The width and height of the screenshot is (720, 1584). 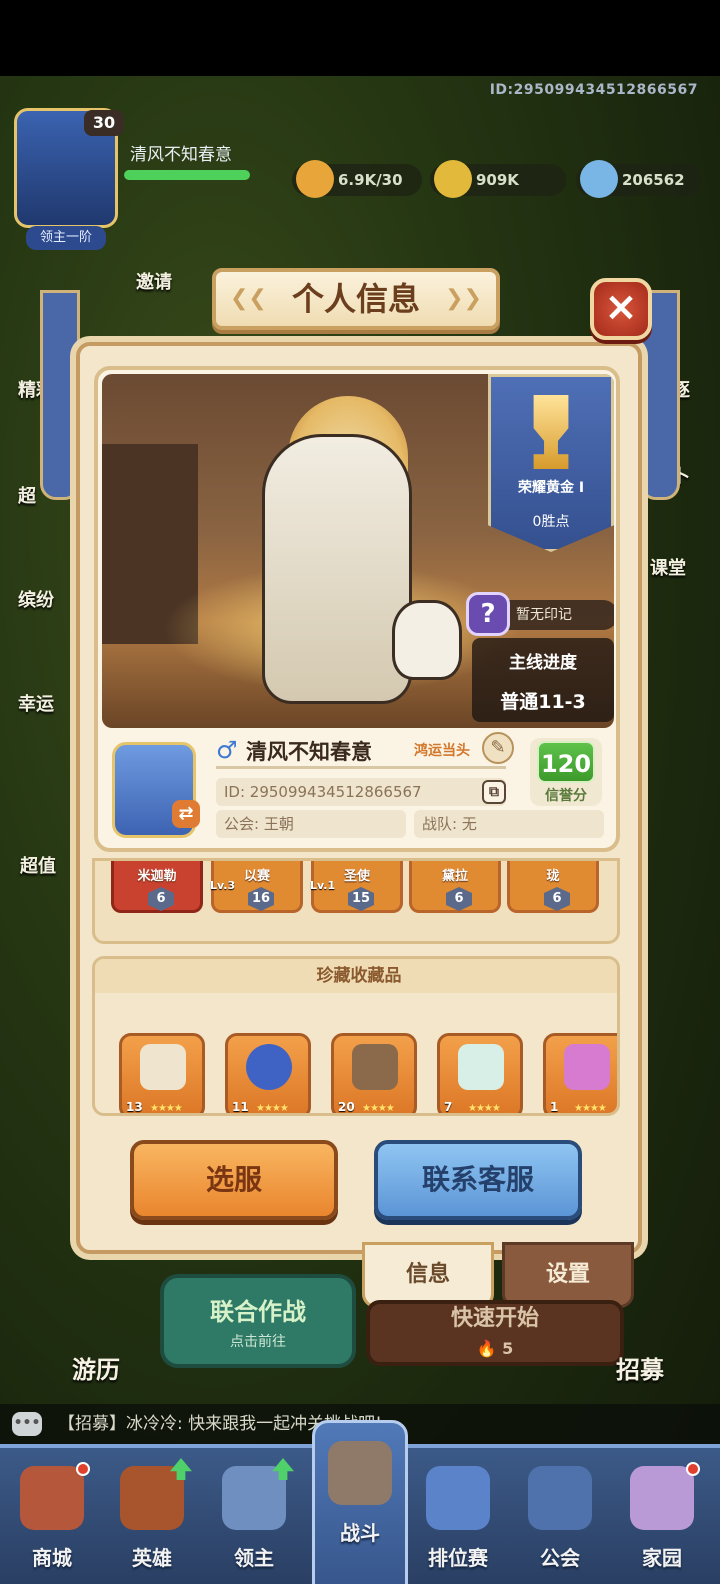 What do you see at coordinates (478, 1180) in the screenshot?
I see `contact-support-button: 联系客服` at bounding box center [478, 1180].